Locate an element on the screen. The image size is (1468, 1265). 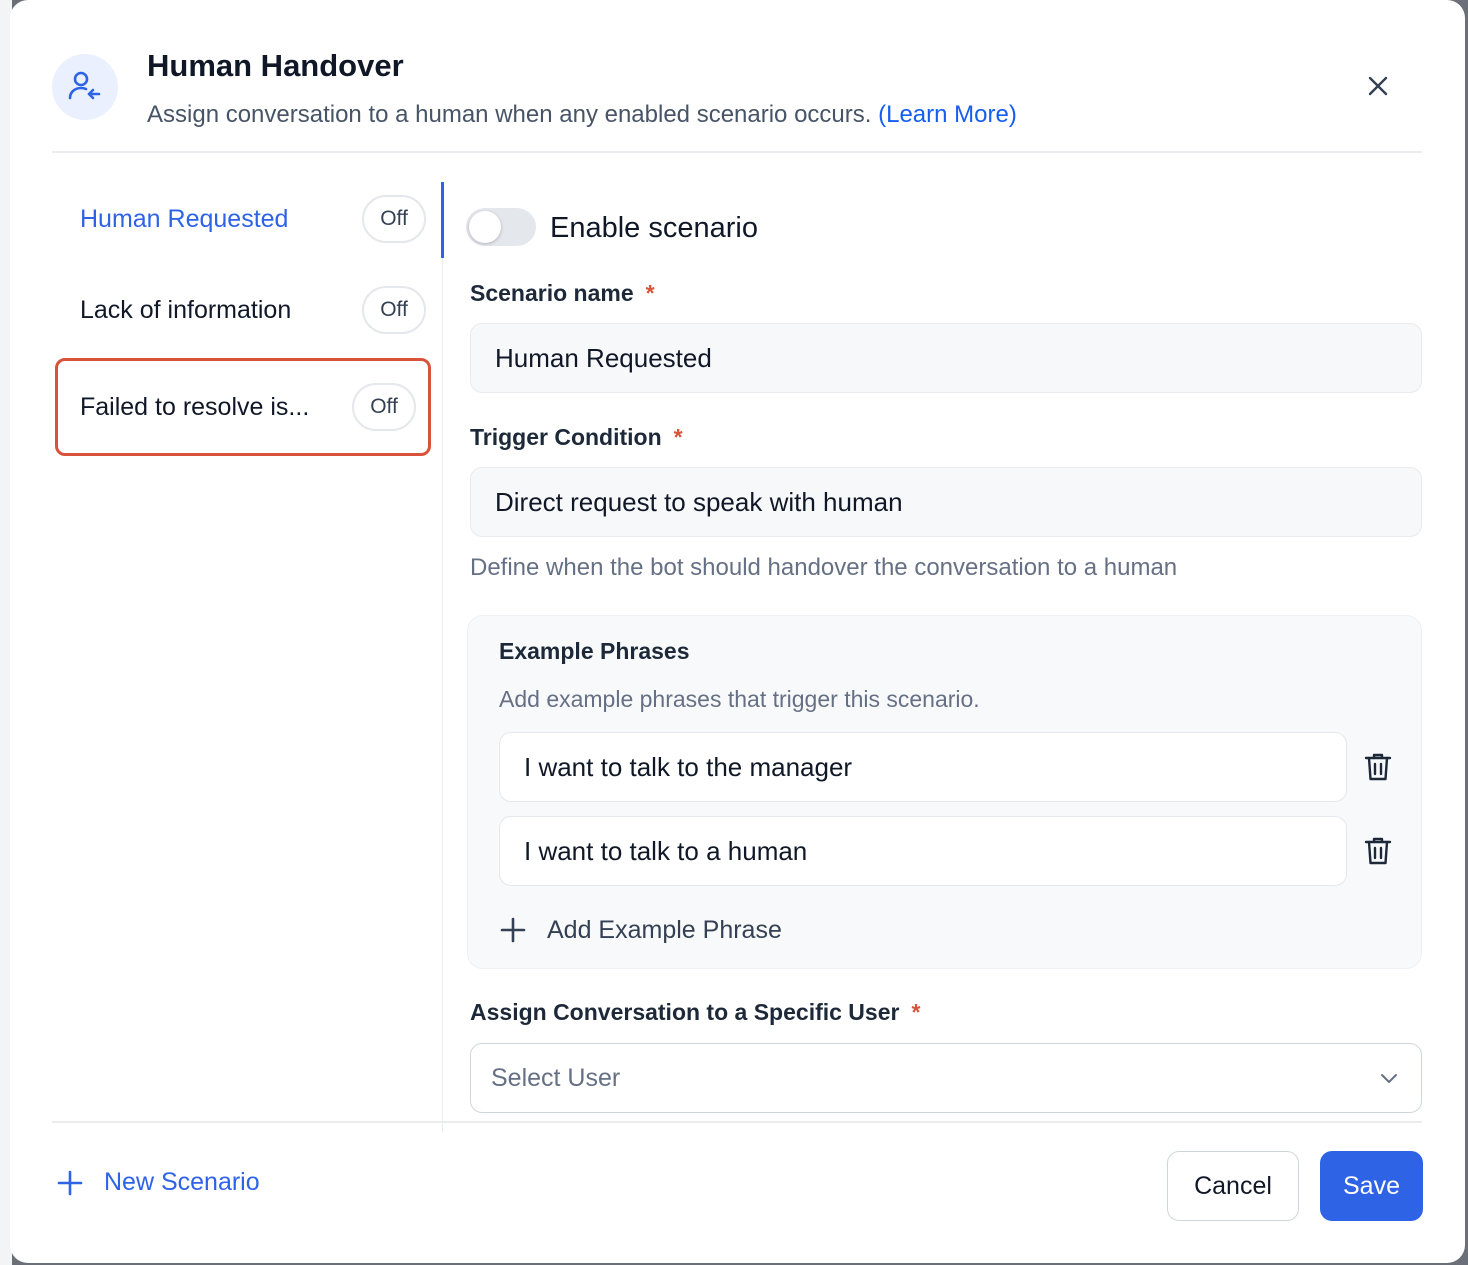
chevron-down-icon is located at coordinates (1389, 1078).